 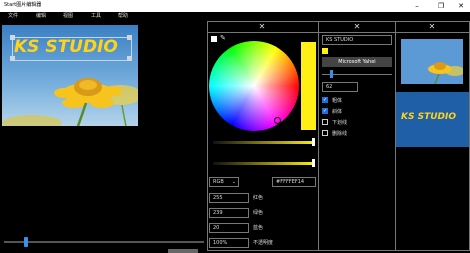 What do you see at coordinates (183, 251) in the screenshot?
I see `horizontal-scrollbar` at bounding box center [183, 251].